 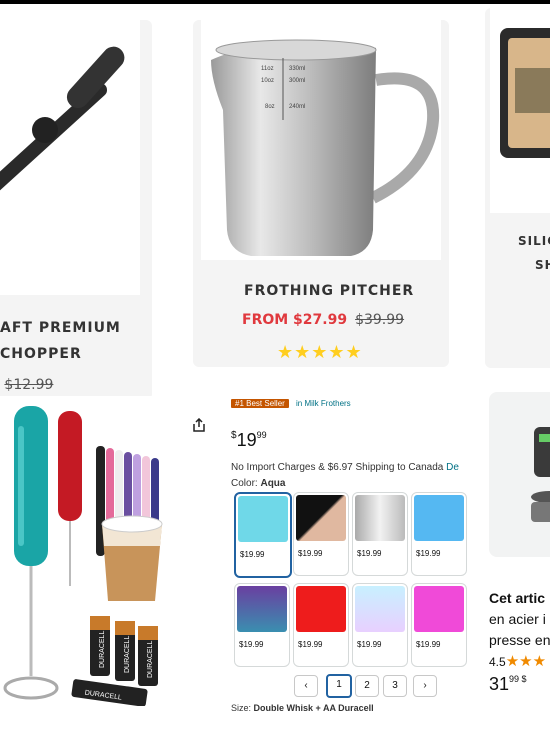 What do you see at coordinates (497, 662) in the screenshot?
I see `side-rating-value: 4.5` at bounding box center [497, 662].